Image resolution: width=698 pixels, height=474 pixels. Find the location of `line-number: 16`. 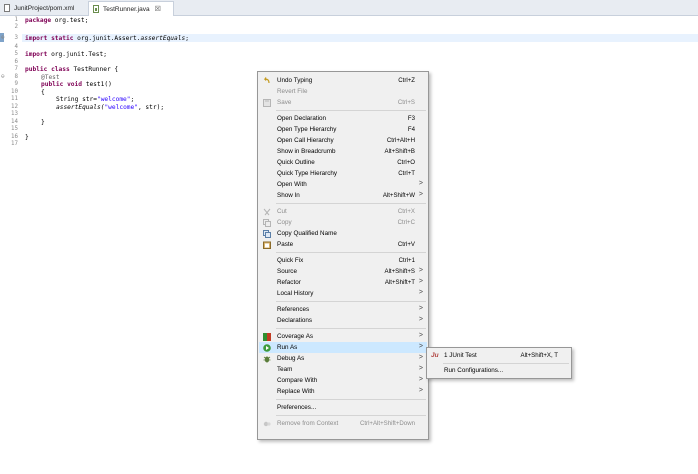

line-number: 16 is located at coordinates (14, 137).